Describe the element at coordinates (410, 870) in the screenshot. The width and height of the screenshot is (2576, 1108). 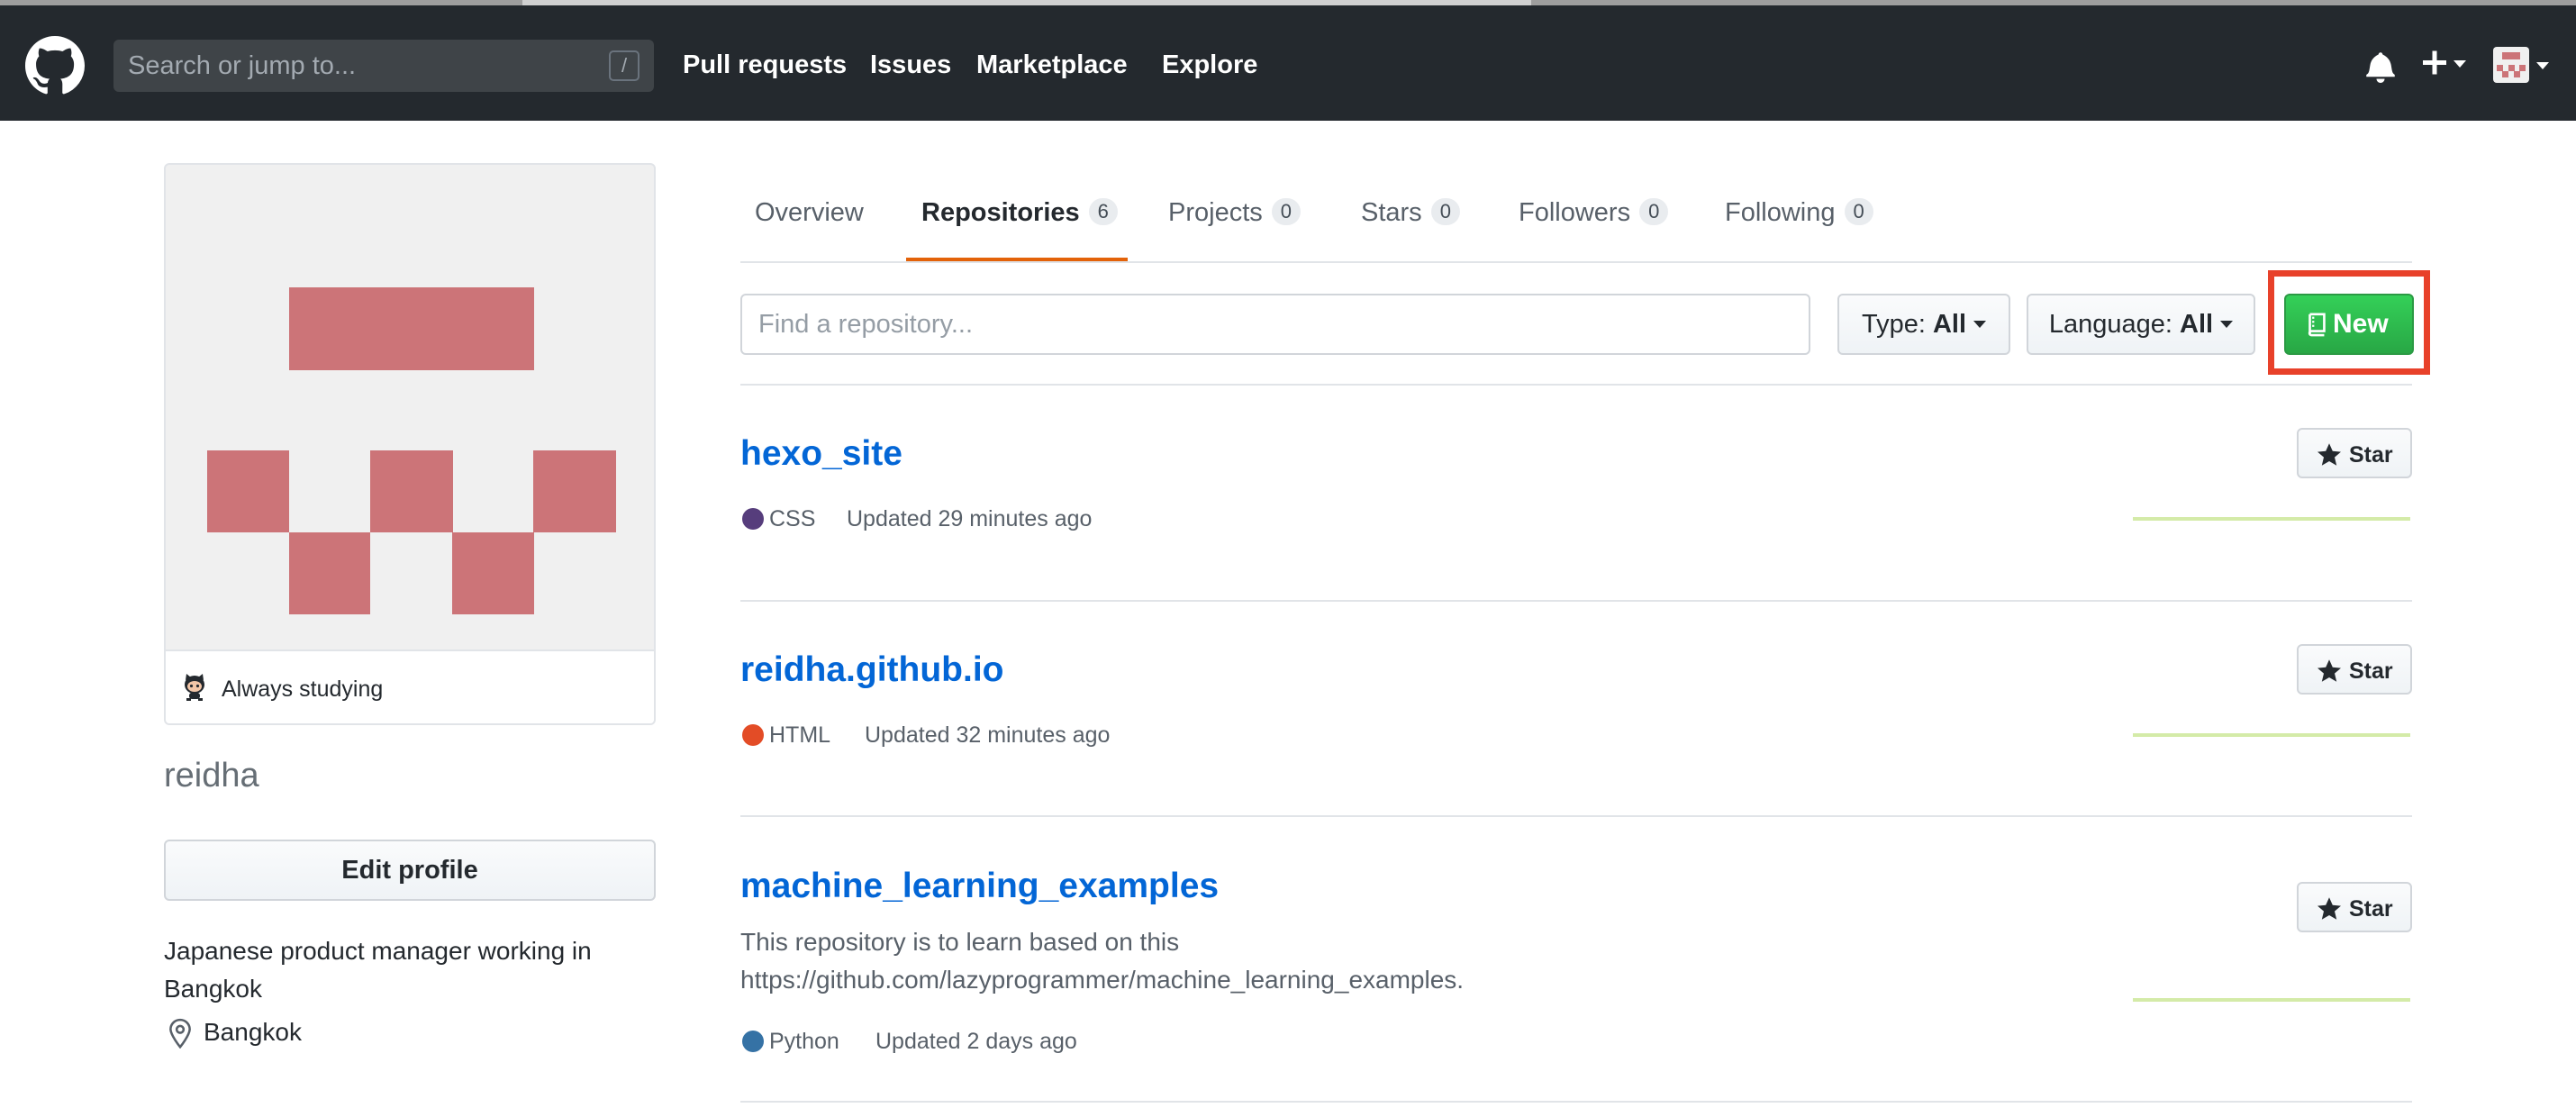
I see `edit-profile-button: Edit profile` at that location.